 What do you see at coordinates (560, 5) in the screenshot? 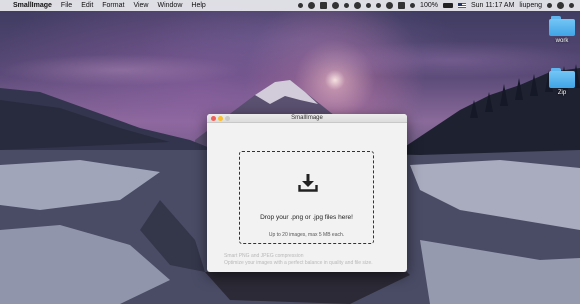
I see `siri-icon` at bounding box center [560, 5].